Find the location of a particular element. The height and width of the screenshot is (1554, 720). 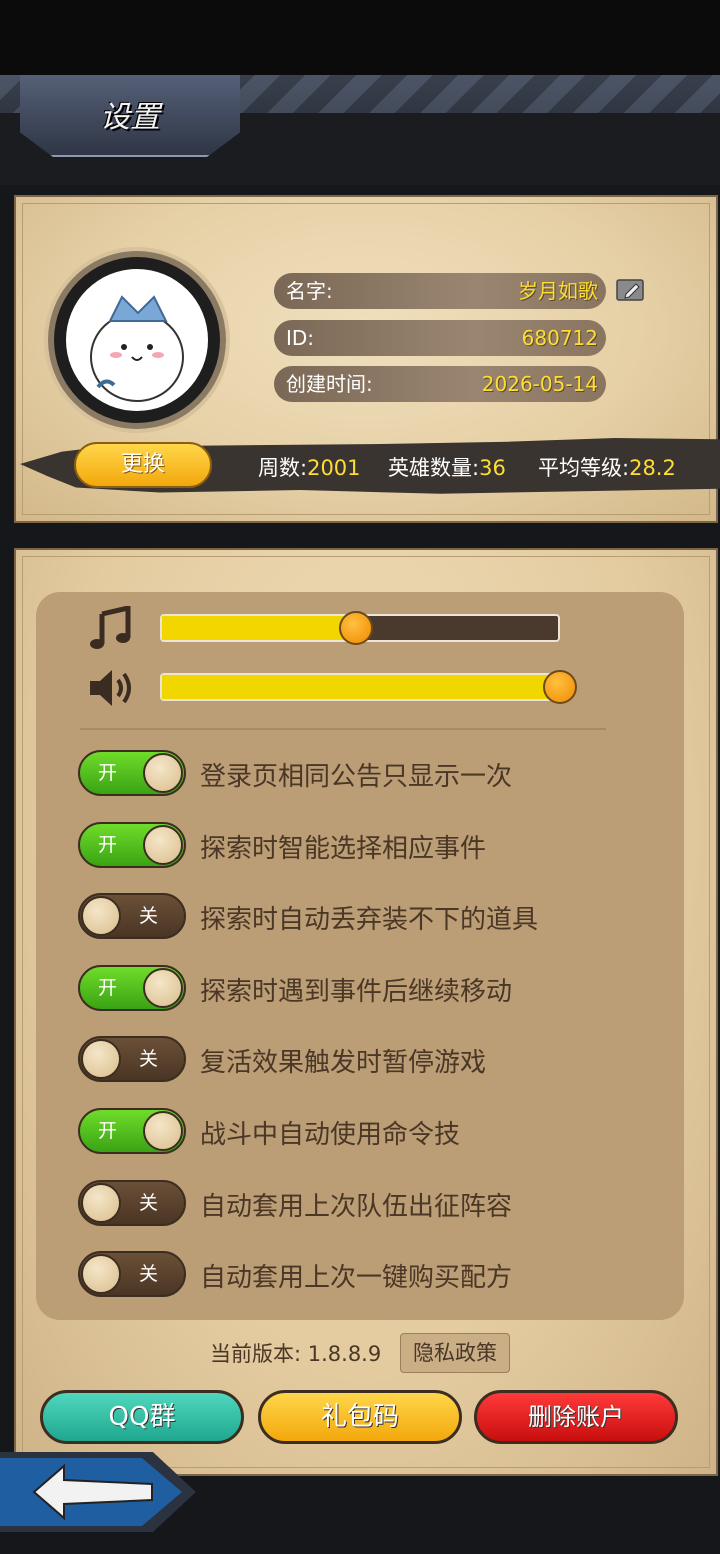

stat-weeks: 周数:2001 is located at coordinates (309, 468).